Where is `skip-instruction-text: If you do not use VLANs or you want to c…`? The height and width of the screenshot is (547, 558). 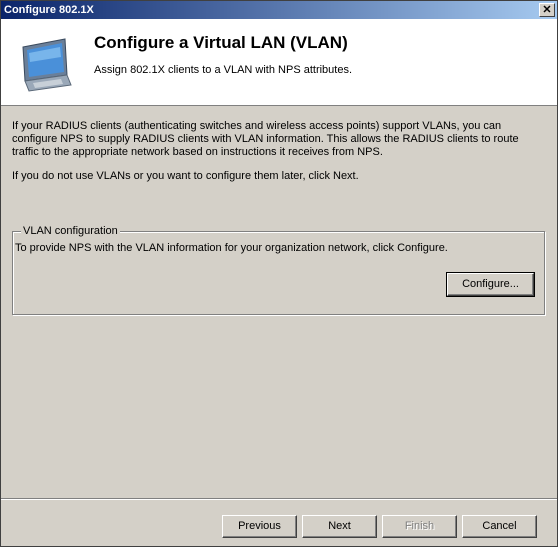 skip-instruction-text: If you do not use VLANs or you want to c… is located at coordinates (185, 176).